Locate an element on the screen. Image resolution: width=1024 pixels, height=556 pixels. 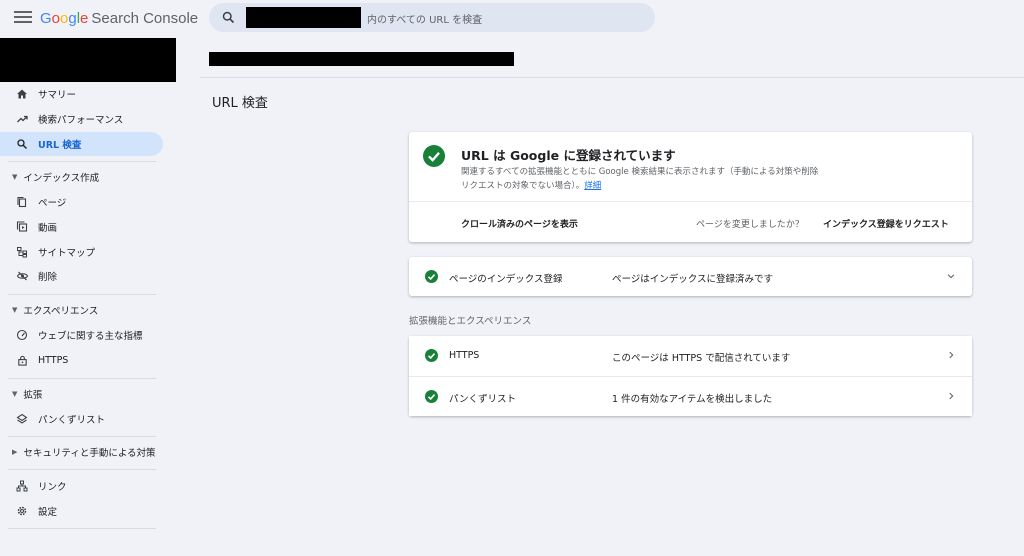
section-label: セキュリティと手動による対策 is located at coordinates (89, 453).